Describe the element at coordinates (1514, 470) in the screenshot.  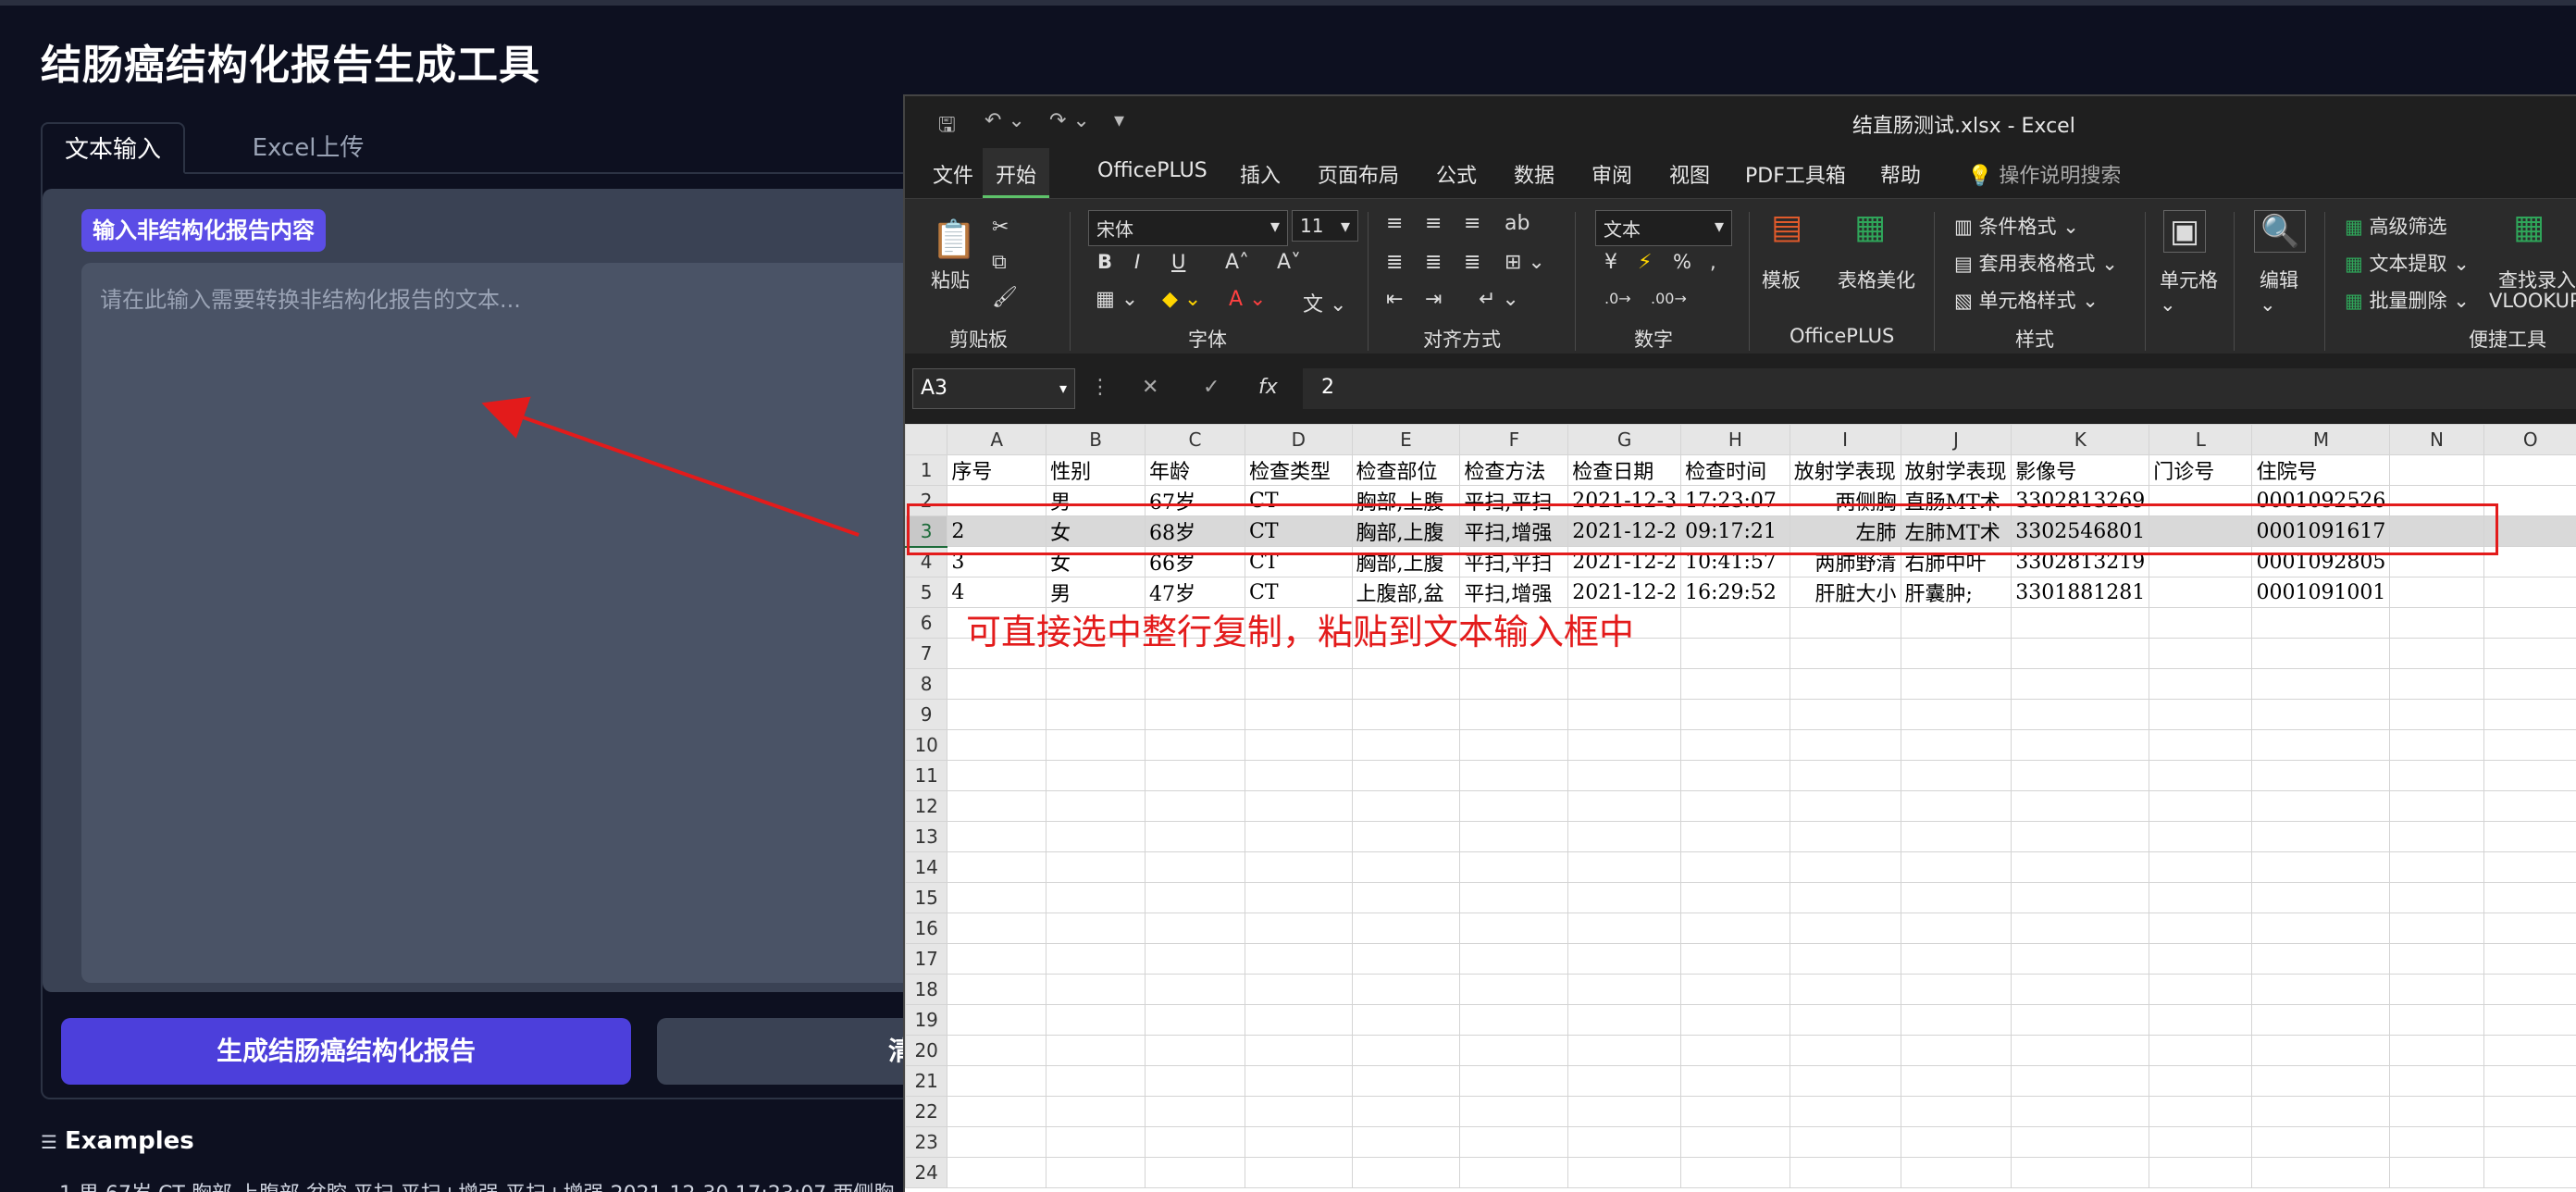
I see `cell: 检查方法` at that location.